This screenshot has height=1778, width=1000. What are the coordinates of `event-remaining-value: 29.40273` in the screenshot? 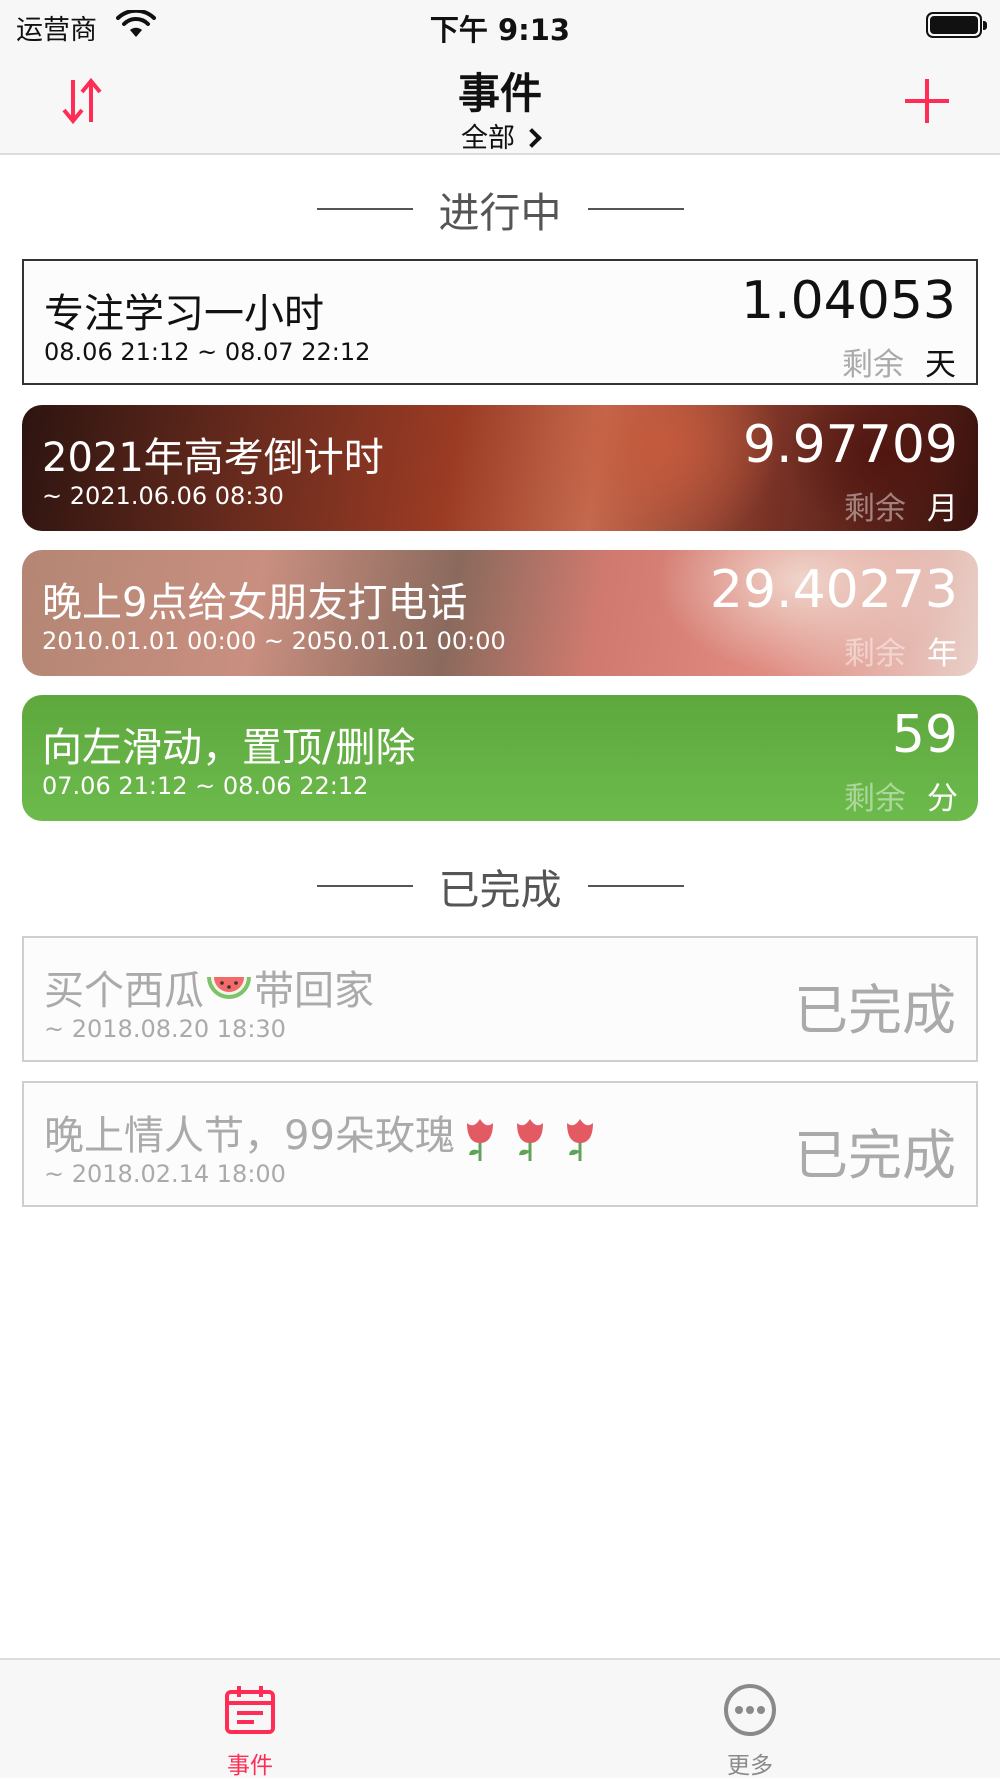 It's located at (833, 590).